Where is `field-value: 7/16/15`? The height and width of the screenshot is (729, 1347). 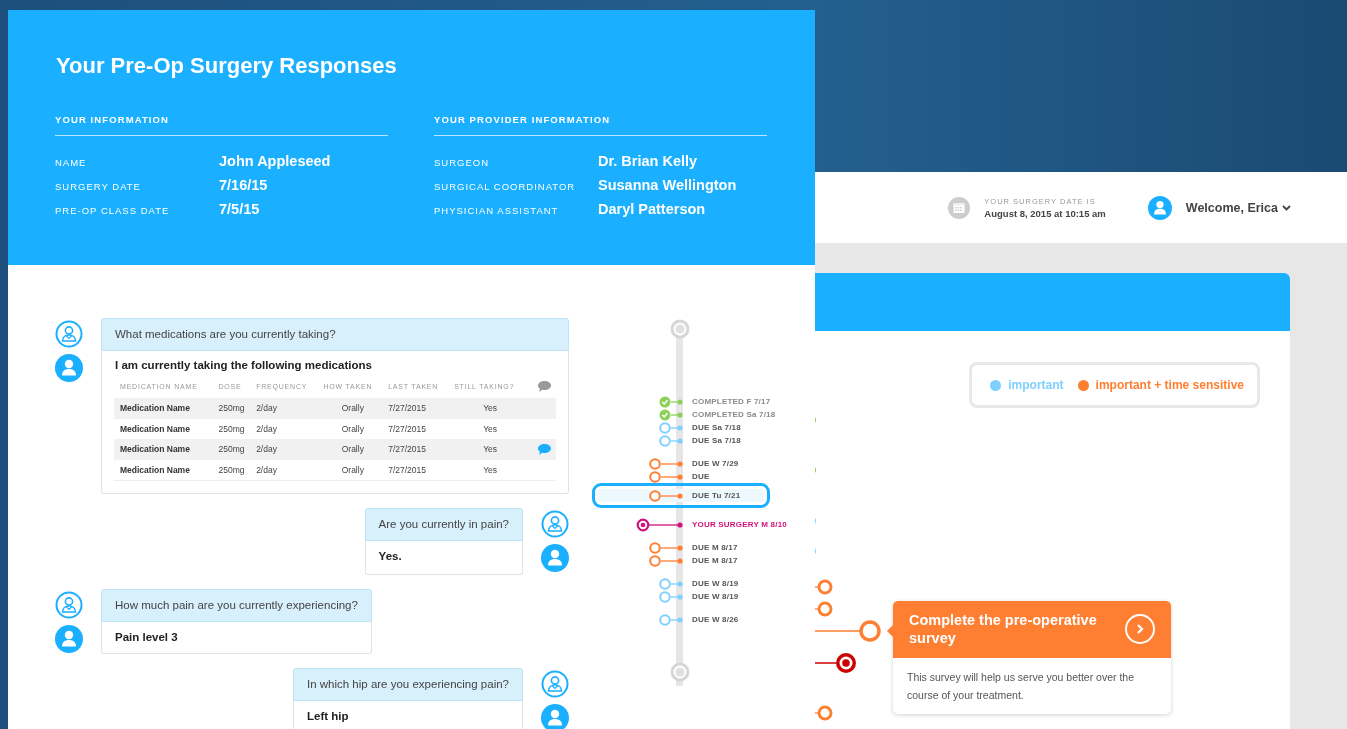 field-value: 7/16/15 is located at coordinates (244, 185).